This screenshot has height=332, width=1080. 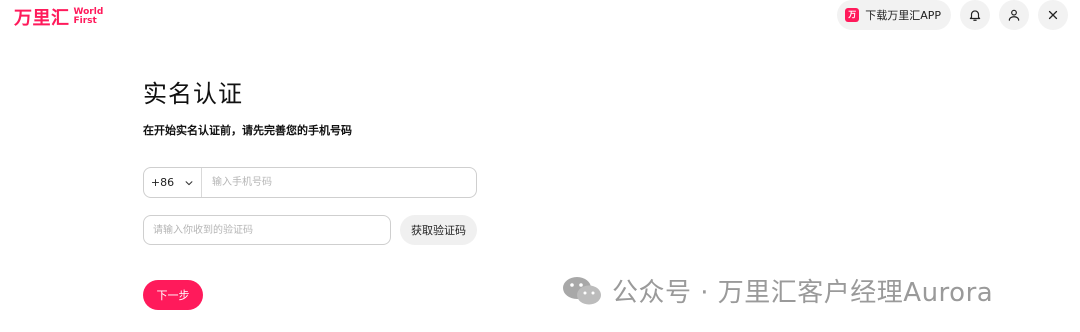 What do you see at coordinates (803, 293) in the screenshot?
I see `watermark-text: 公众号 · 万里汇客户经理Aurora` at bounding box center [803, 293].